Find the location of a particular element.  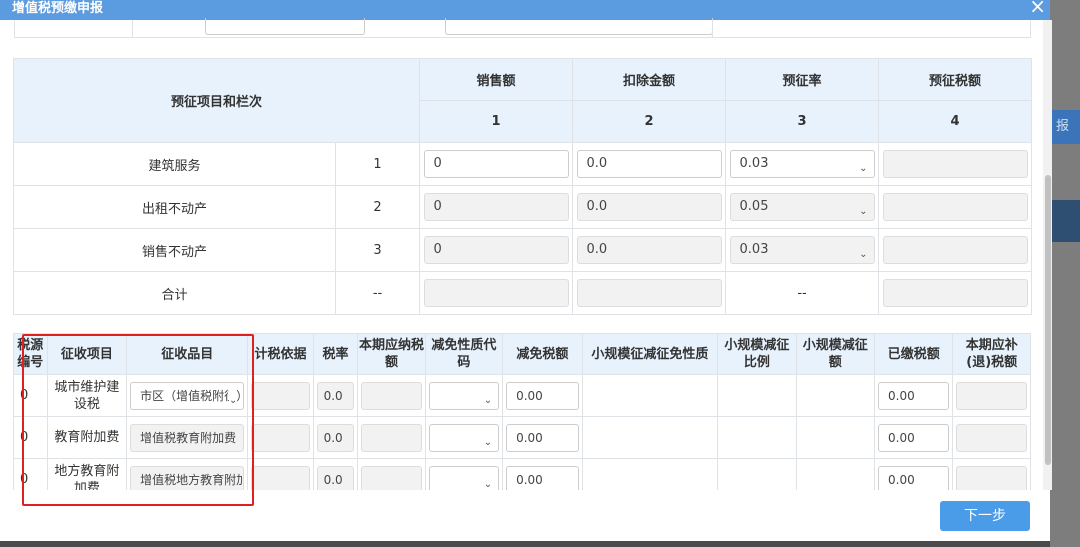

row-no: 2 is located at coordinates (377, 207).